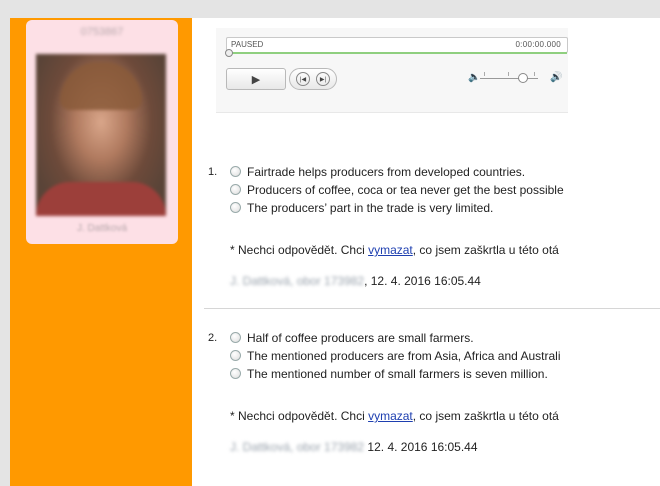 The image size is (660, 486). Describe the element at coordinates (396, 47) in the screenshot. I see `progress-track: PAUSED 0:00:00.000` at that location.